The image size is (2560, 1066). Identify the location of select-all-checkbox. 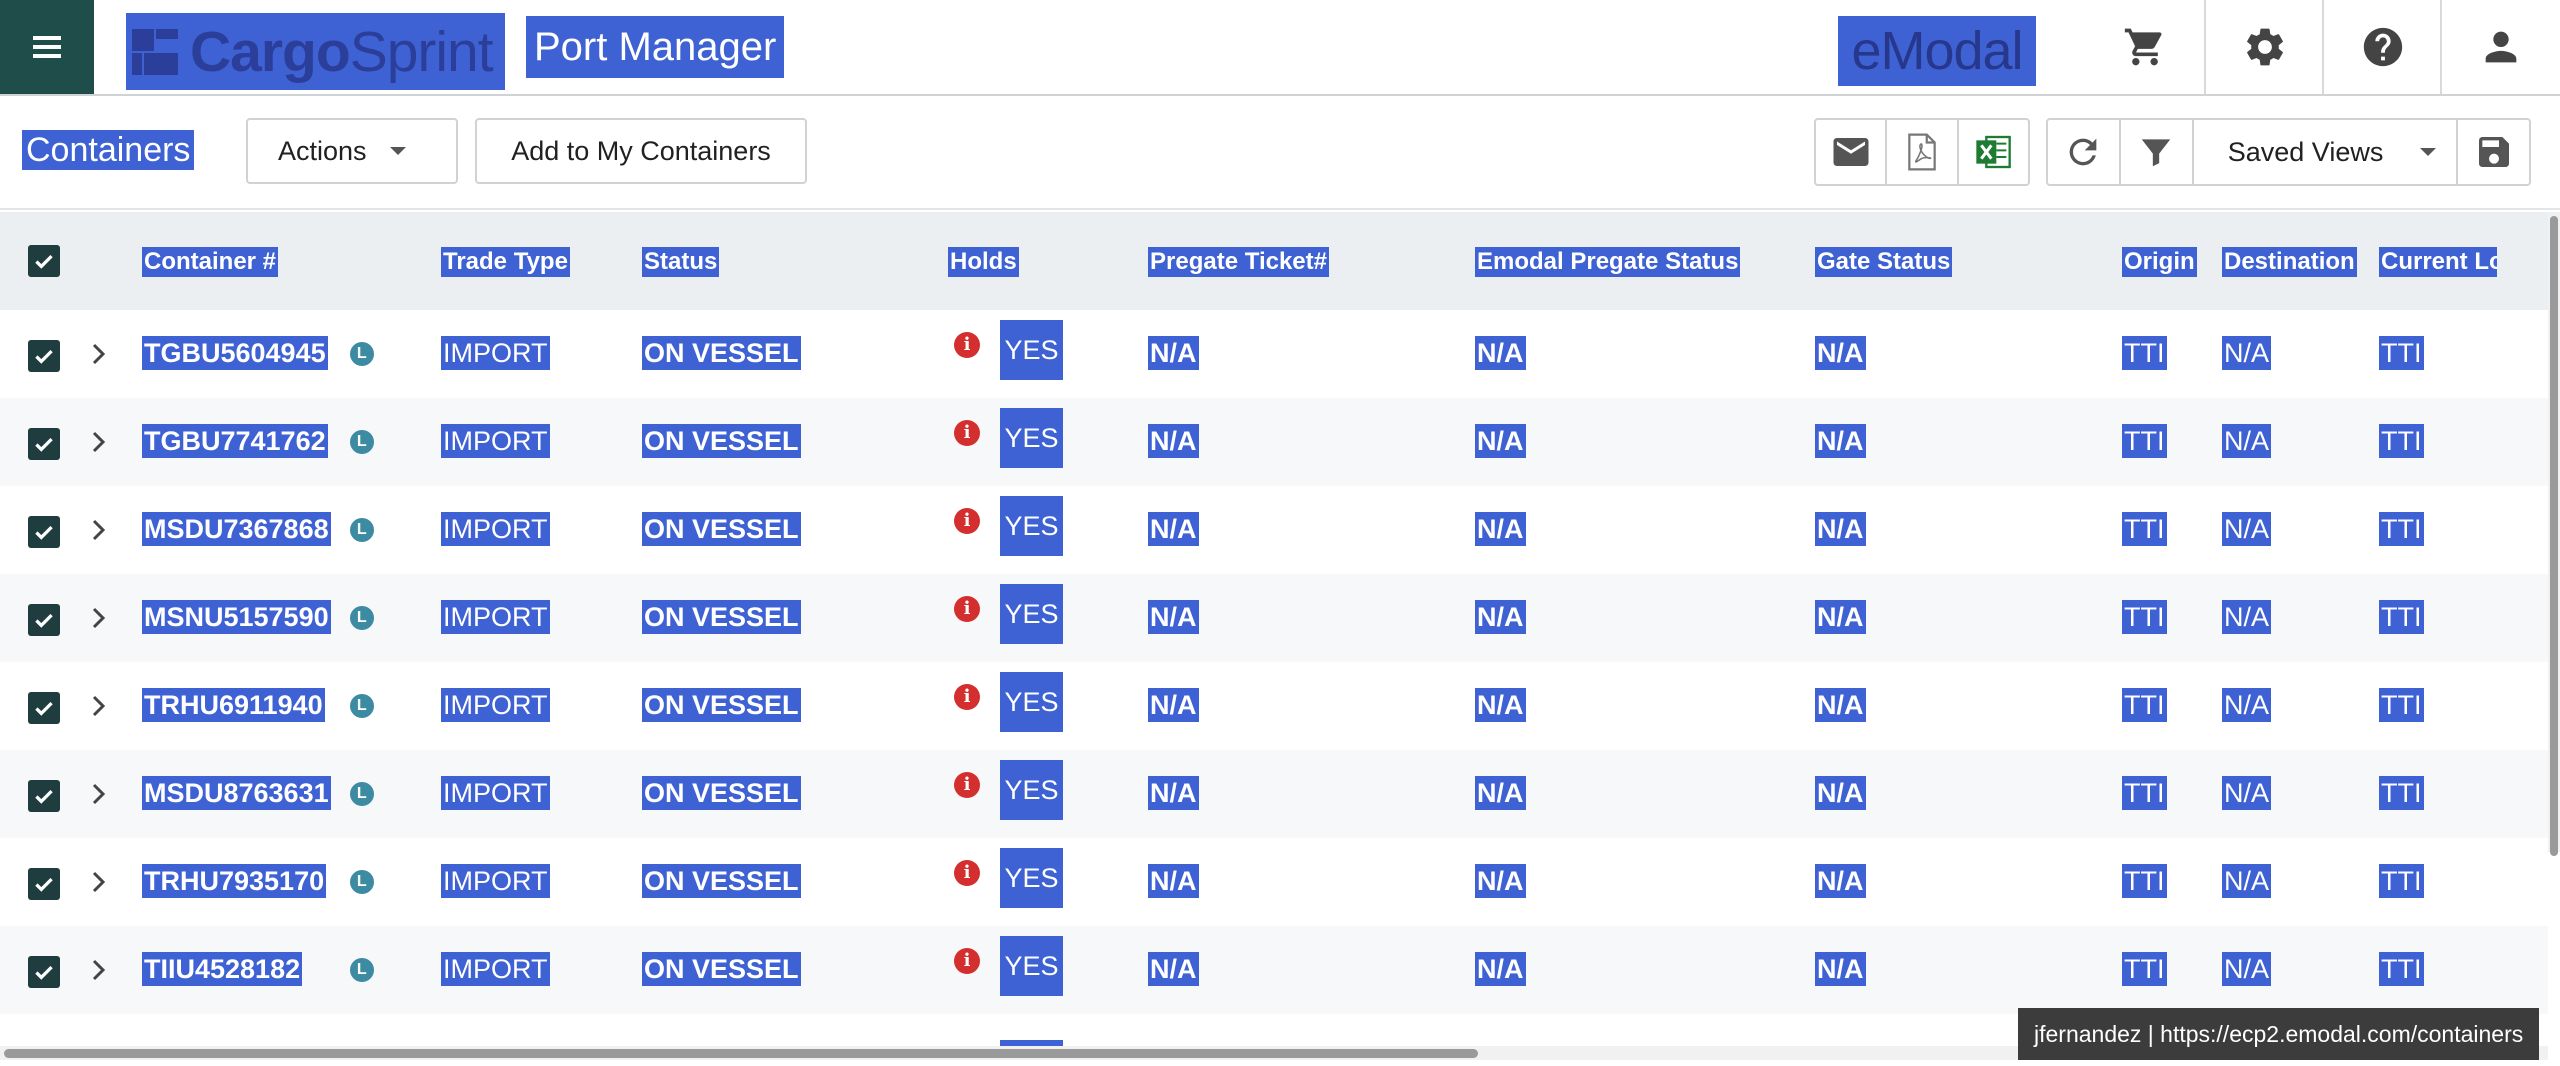
(44, 261).